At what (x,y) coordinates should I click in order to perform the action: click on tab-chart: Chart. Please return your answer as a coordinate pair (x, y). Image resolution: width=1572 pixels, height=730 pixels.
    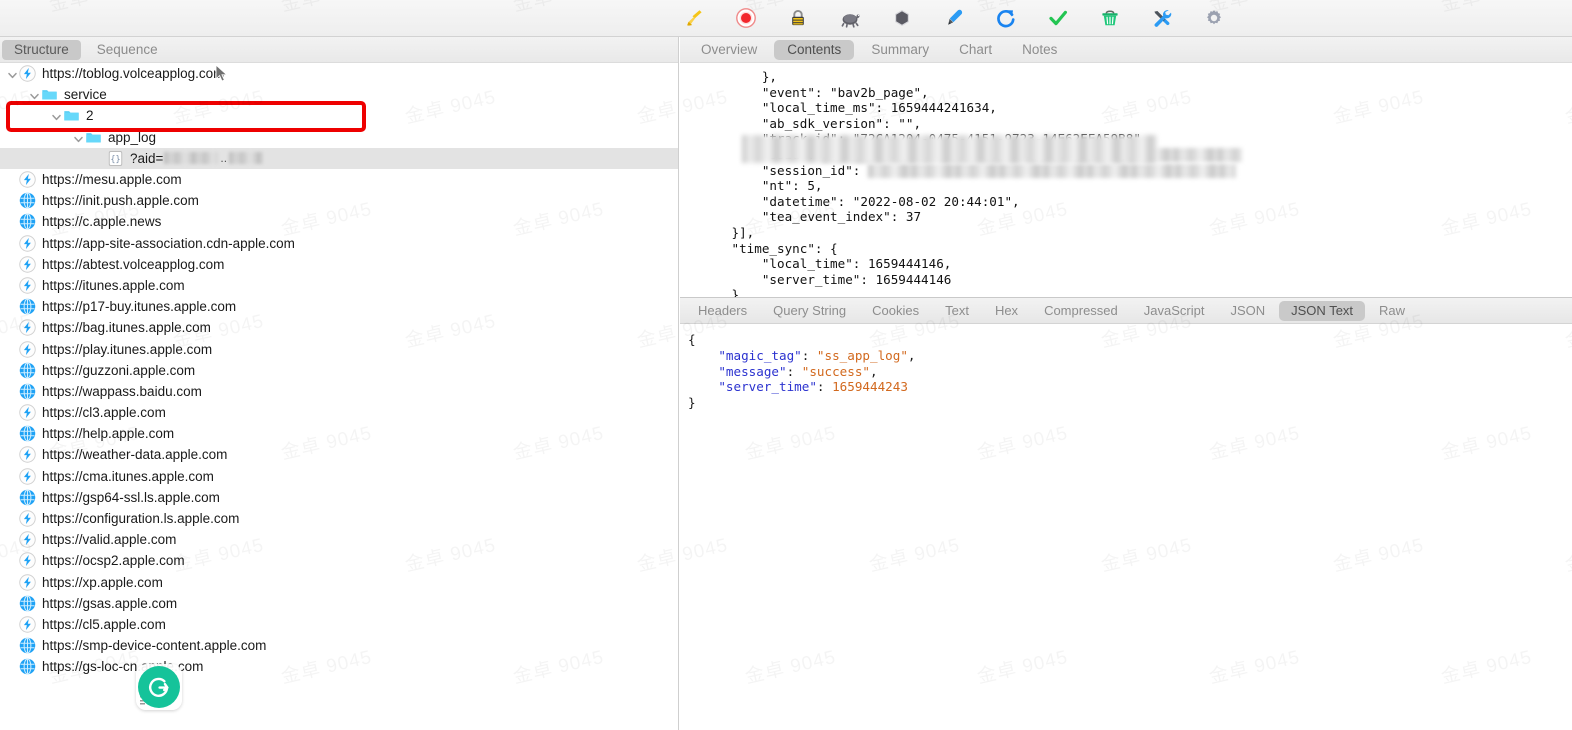
    Looking at the image, I should click on (975, 50).